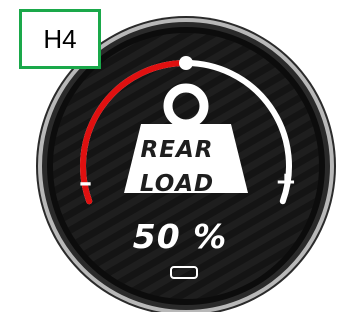  Describe the element at coordinates (286, 182) in the screenshot. I see `increase-button: +` at that location.